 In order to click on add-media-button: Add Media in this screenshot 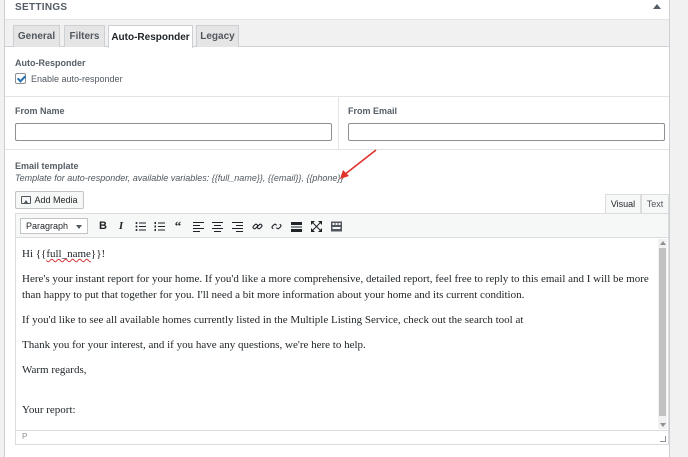, I will do `click(49, 200)`.